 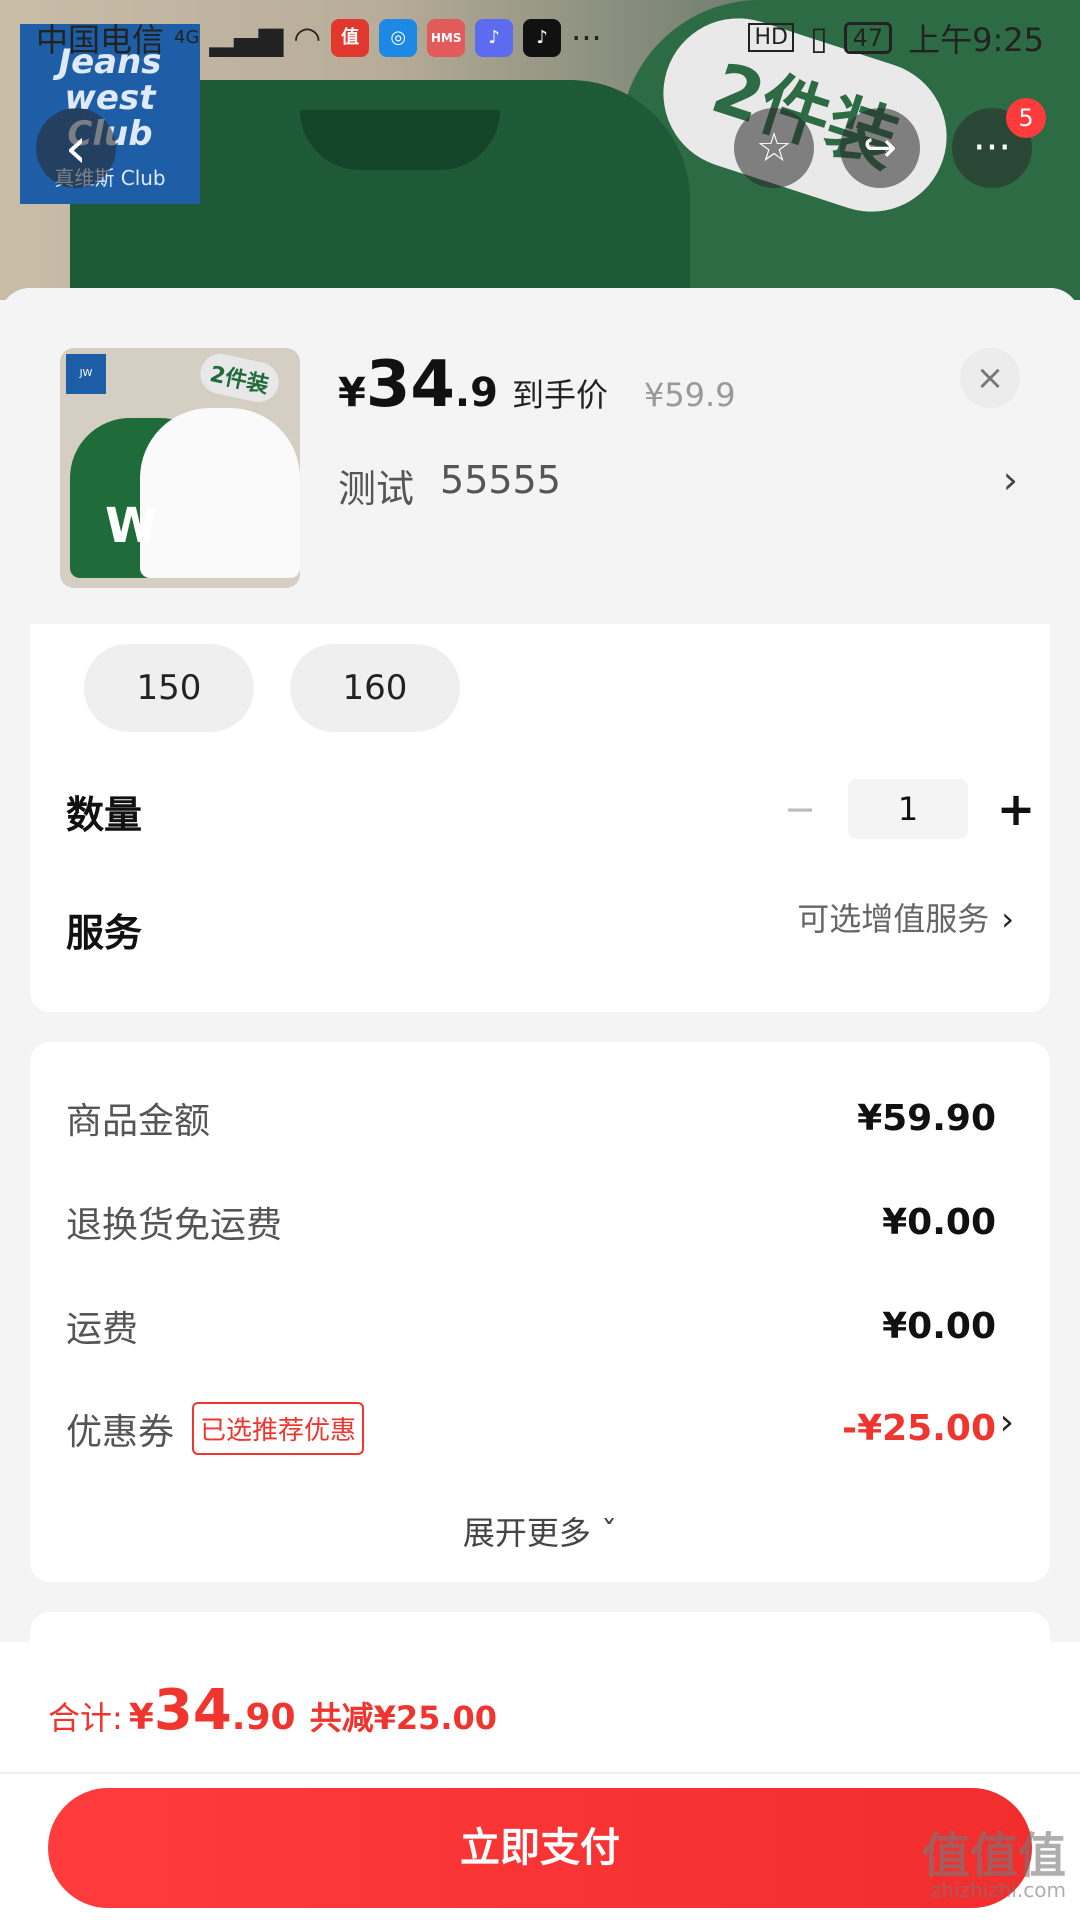 What do you see at coordinates (939, 1326) in the screenshot?
I see `shipping-value: ¥0.00` at bounding box center [939, 1326].